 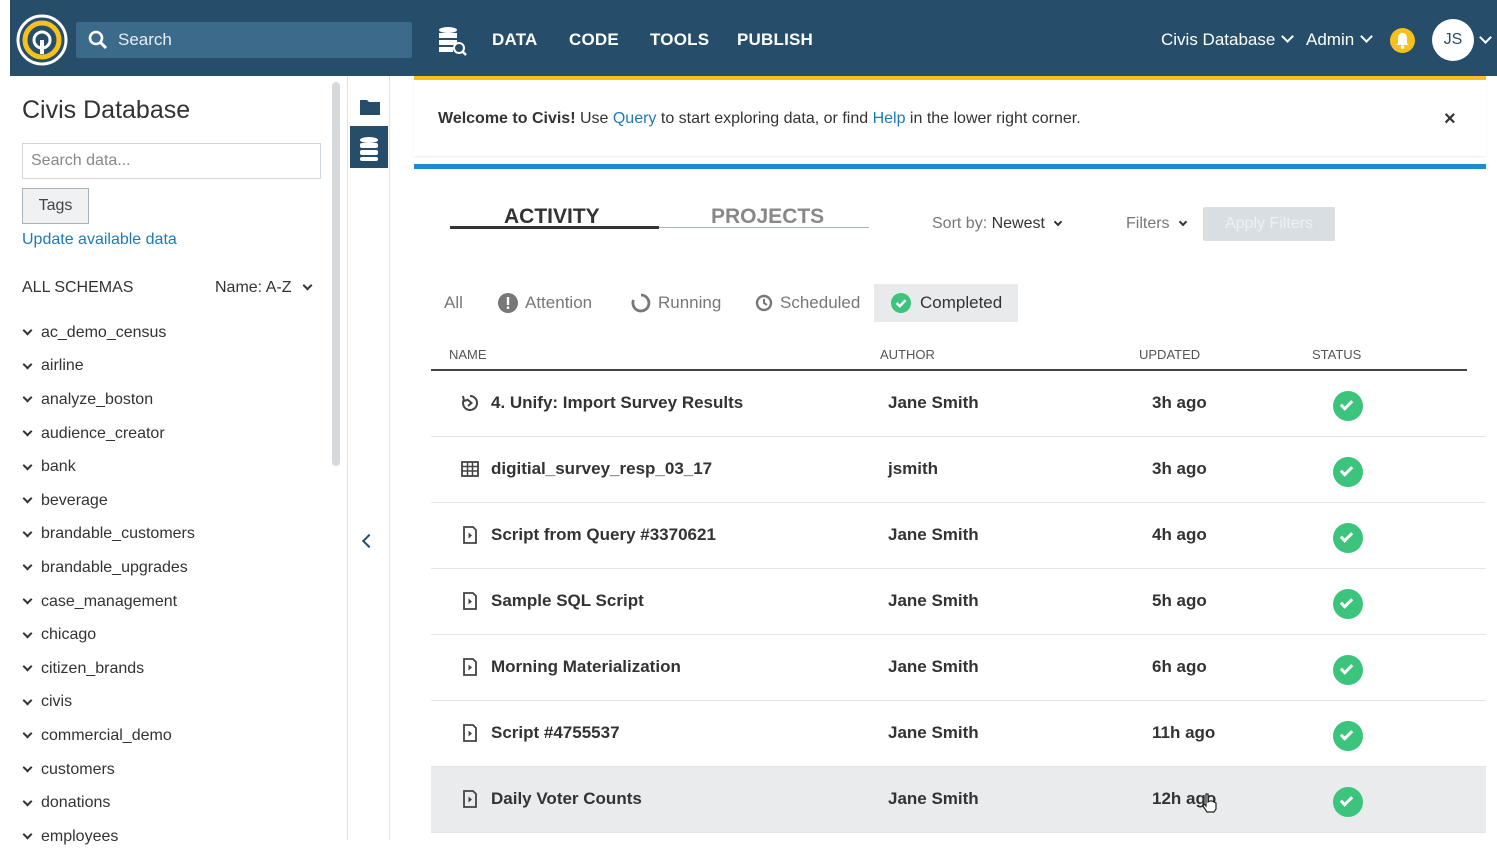 What do you see at coordinates (508, 303) in the screenshot?
I see `alert-icon` at bounding box center [508, 303].